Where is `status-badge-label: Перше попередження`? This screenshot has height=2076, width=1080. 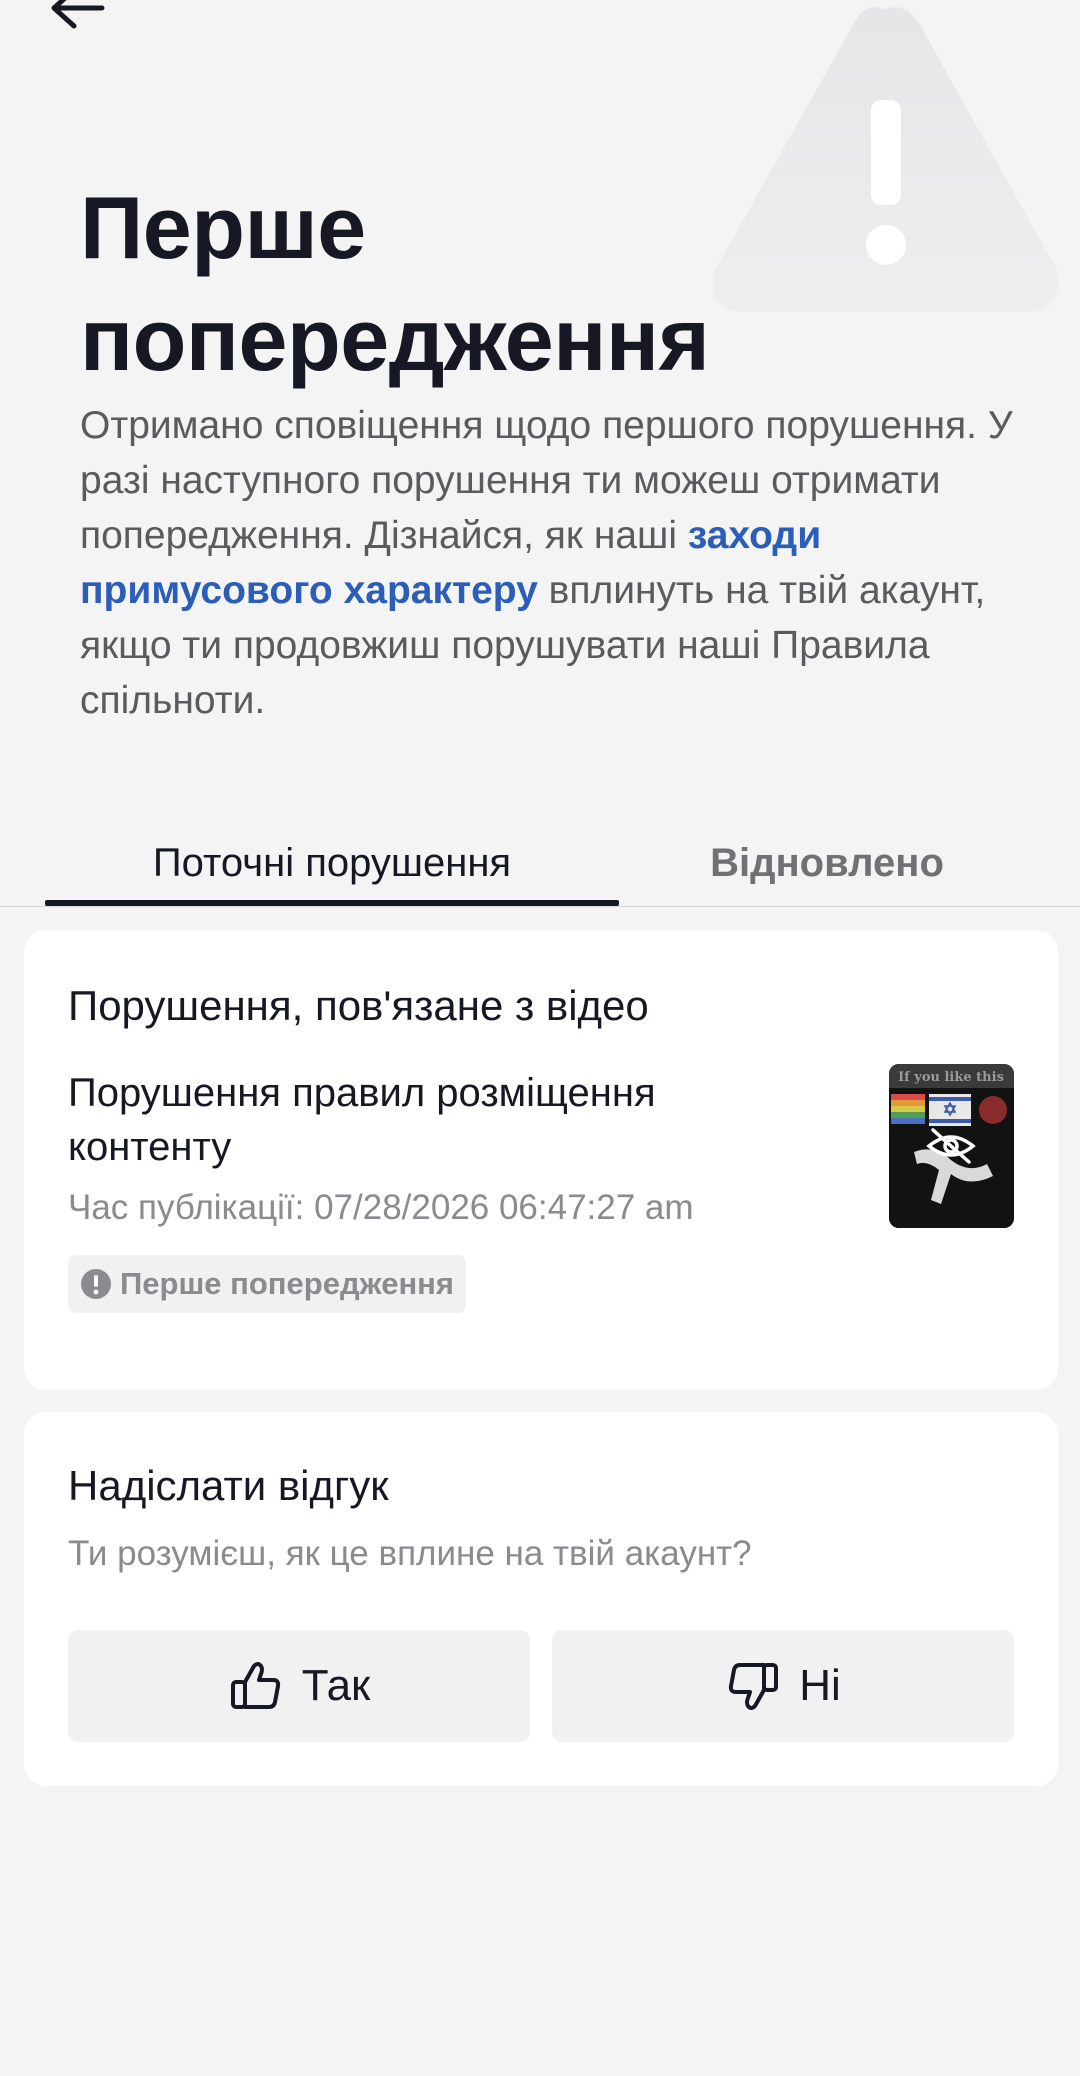
status-badge-label: Перше попередження is located at coordinates (287, 1283).